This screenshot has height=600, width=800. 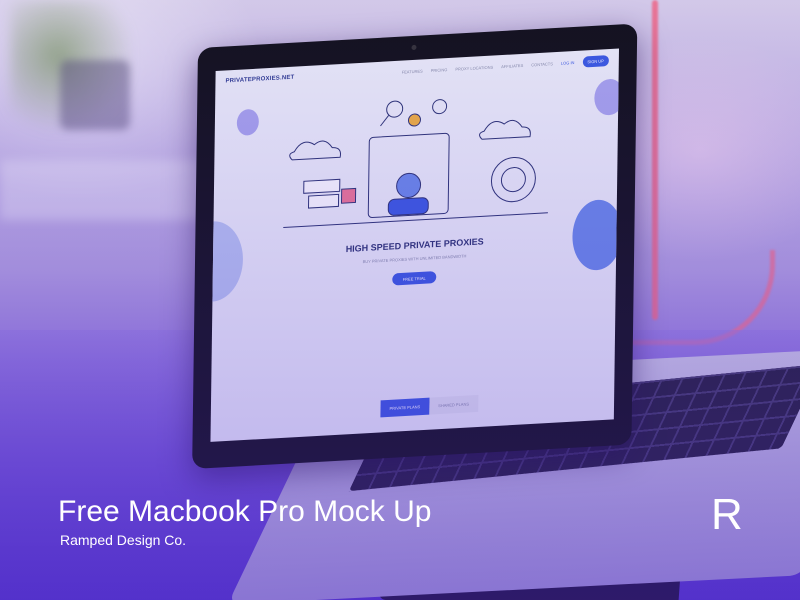 I want to click on nav-link-features: FEATURES, so click(x=412, y=71).